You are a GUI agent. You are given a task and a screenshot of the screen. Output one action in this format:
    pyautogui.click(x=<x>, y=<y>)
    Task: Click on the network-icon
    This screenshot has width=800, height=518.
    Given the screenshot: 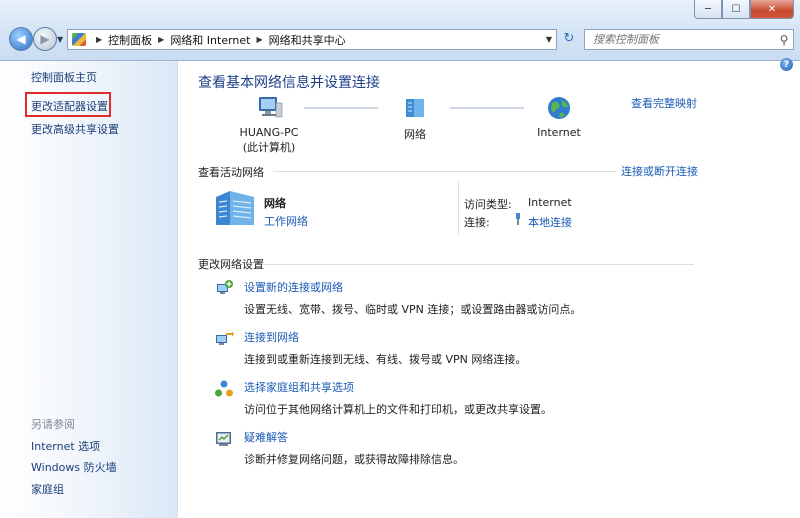 What is the action you would take?
    pyautogui.click(x=415, y=108)
    